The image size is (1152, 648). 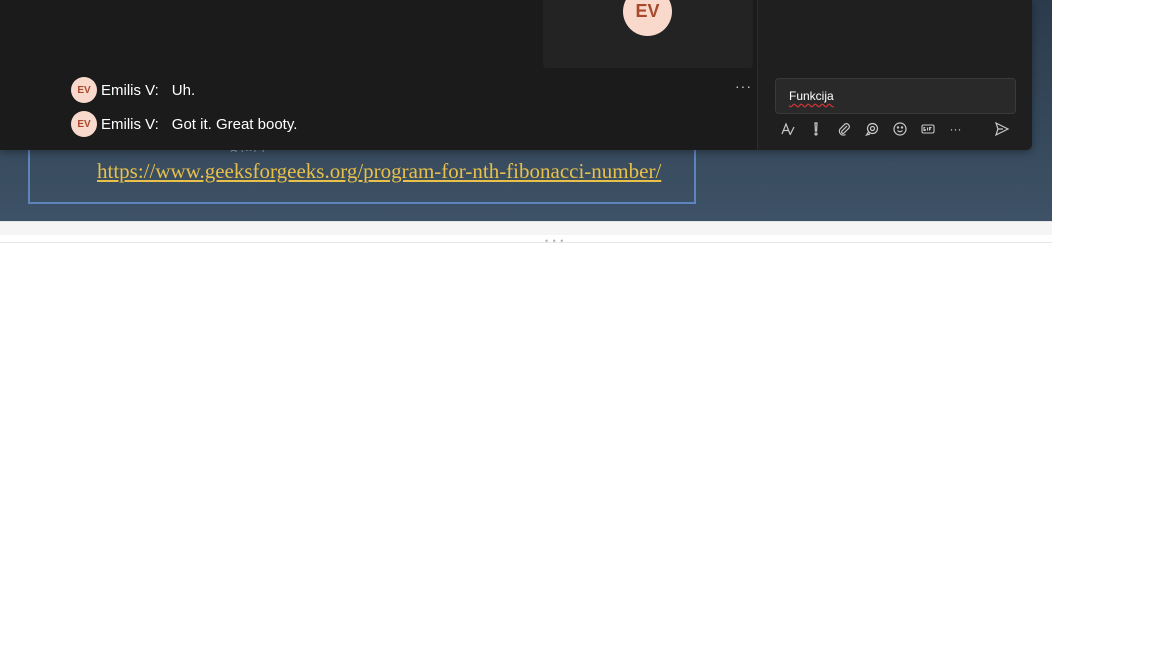 I want to click on pane-splitter, so click(x=526, y=228).